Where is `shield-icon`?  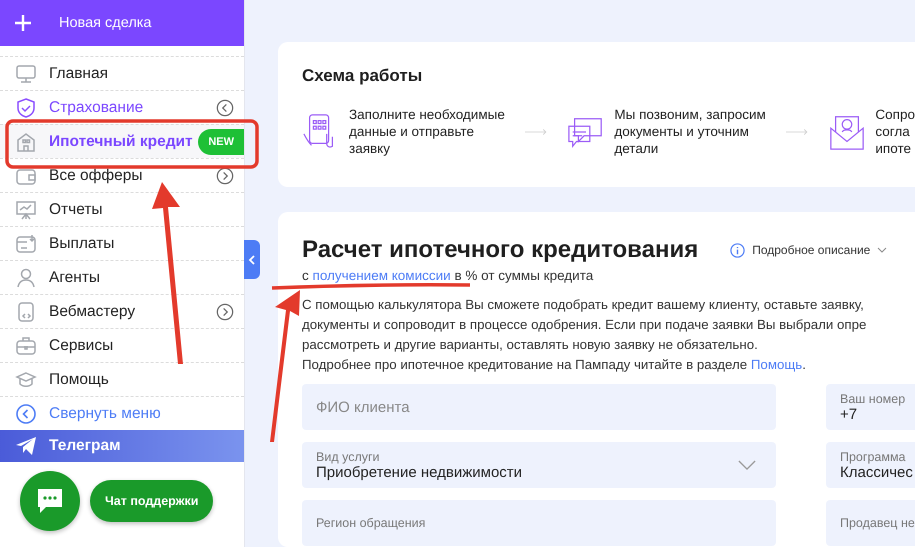 shield-icon is located at coordinates (26, 107).